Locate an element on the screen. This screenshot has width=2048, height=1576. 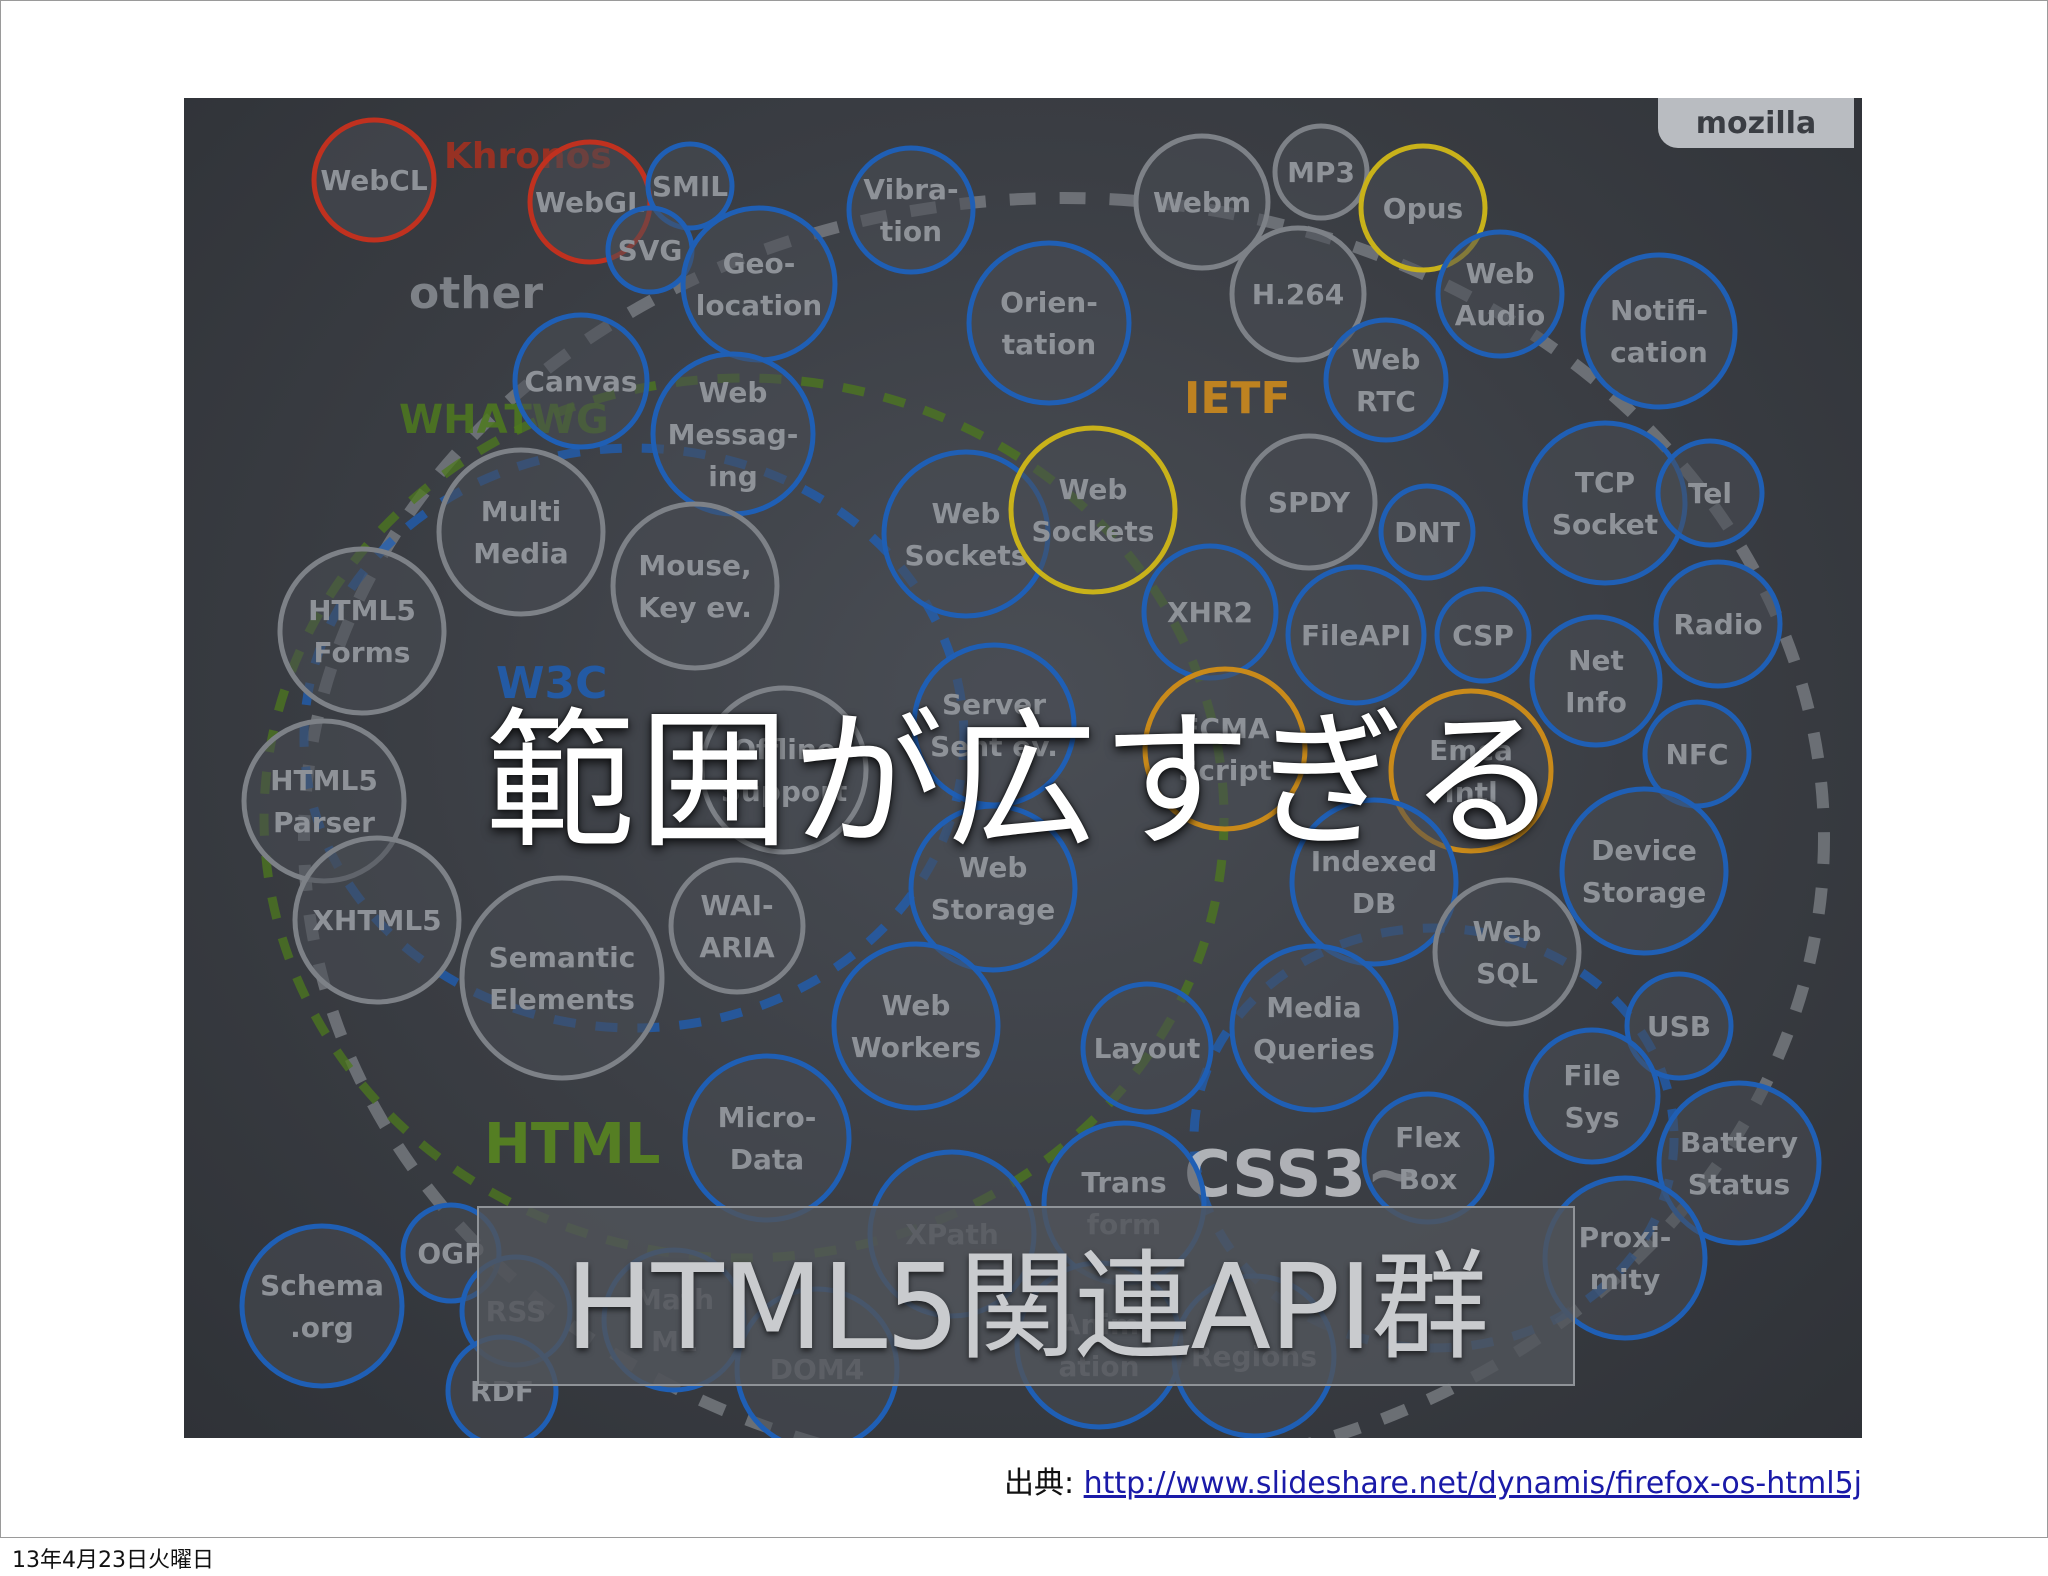
bubble-label: SQL is located at coordinates (1507, 973).